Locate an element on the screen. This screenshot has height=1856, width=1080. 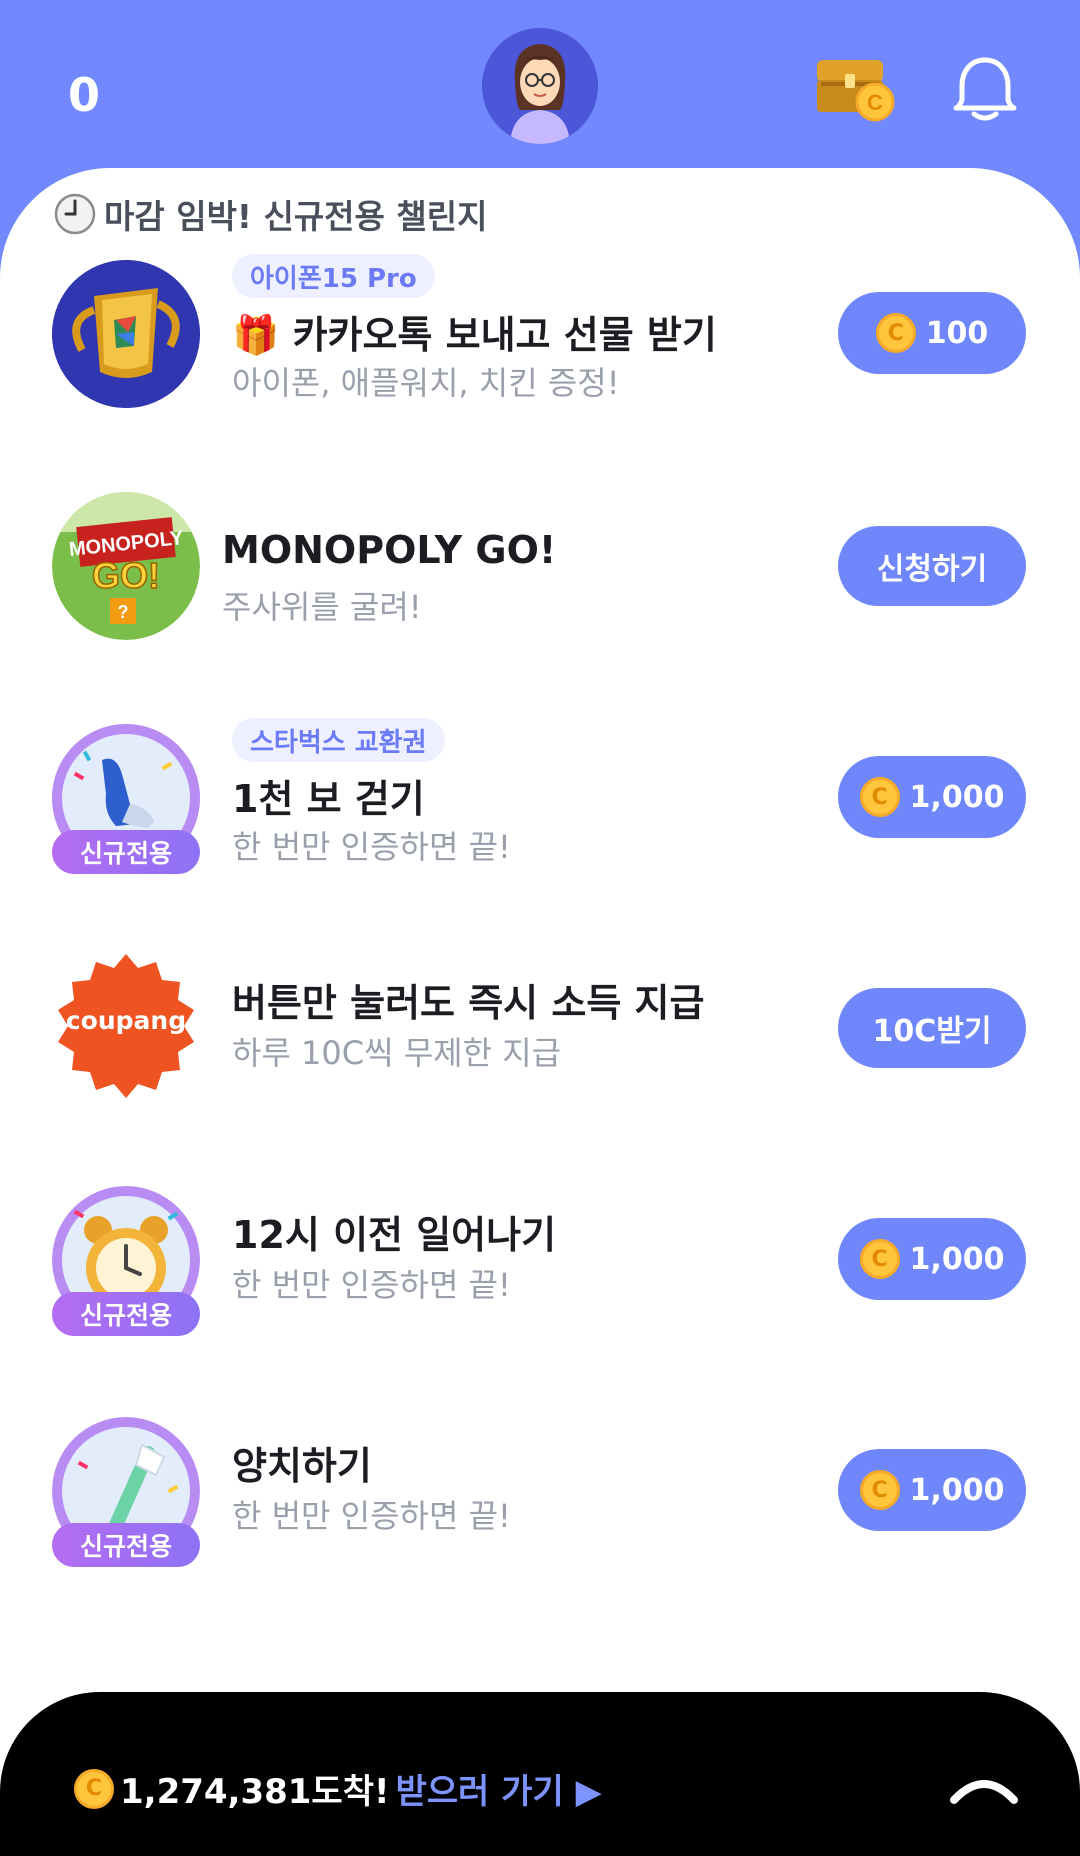
item-title: MONOPOLY GO! is located at coordinates (389, 550).